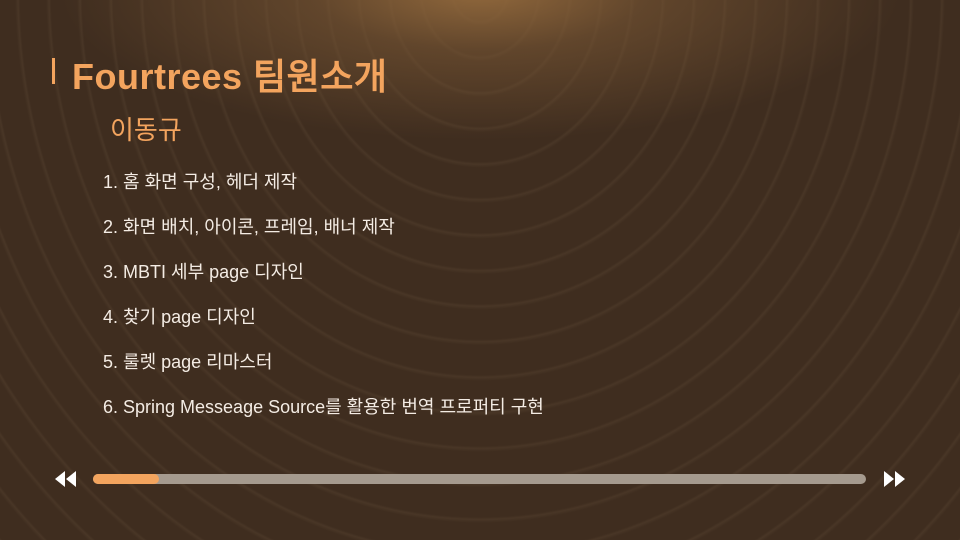 The image size is (960, 540). I want to click on rewind-icon-glyph, so click(65, 479).